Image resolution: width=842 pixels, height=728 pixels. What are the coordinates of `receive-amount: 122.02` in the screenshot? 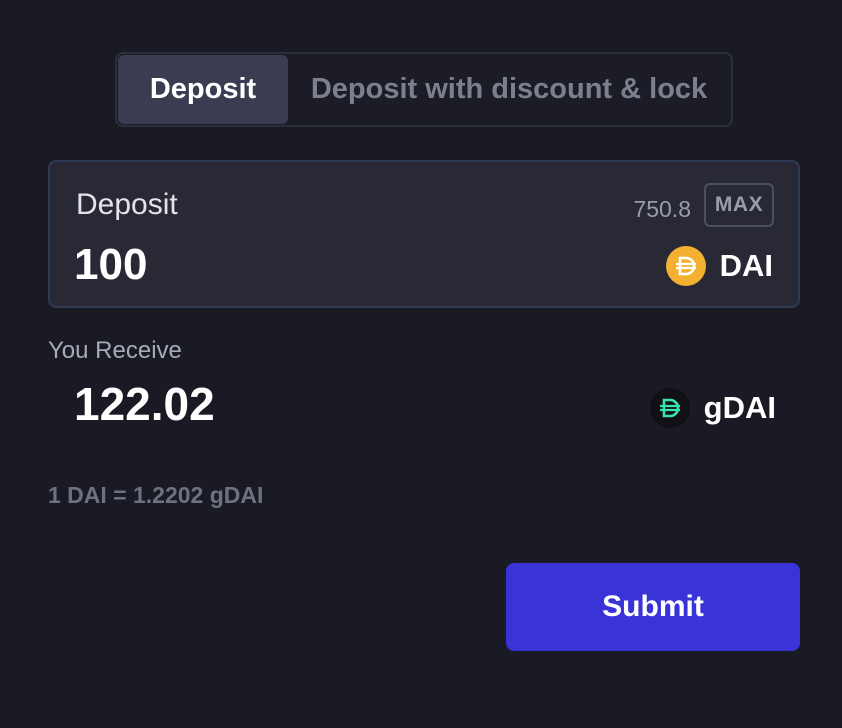 It's located at (144, 404).